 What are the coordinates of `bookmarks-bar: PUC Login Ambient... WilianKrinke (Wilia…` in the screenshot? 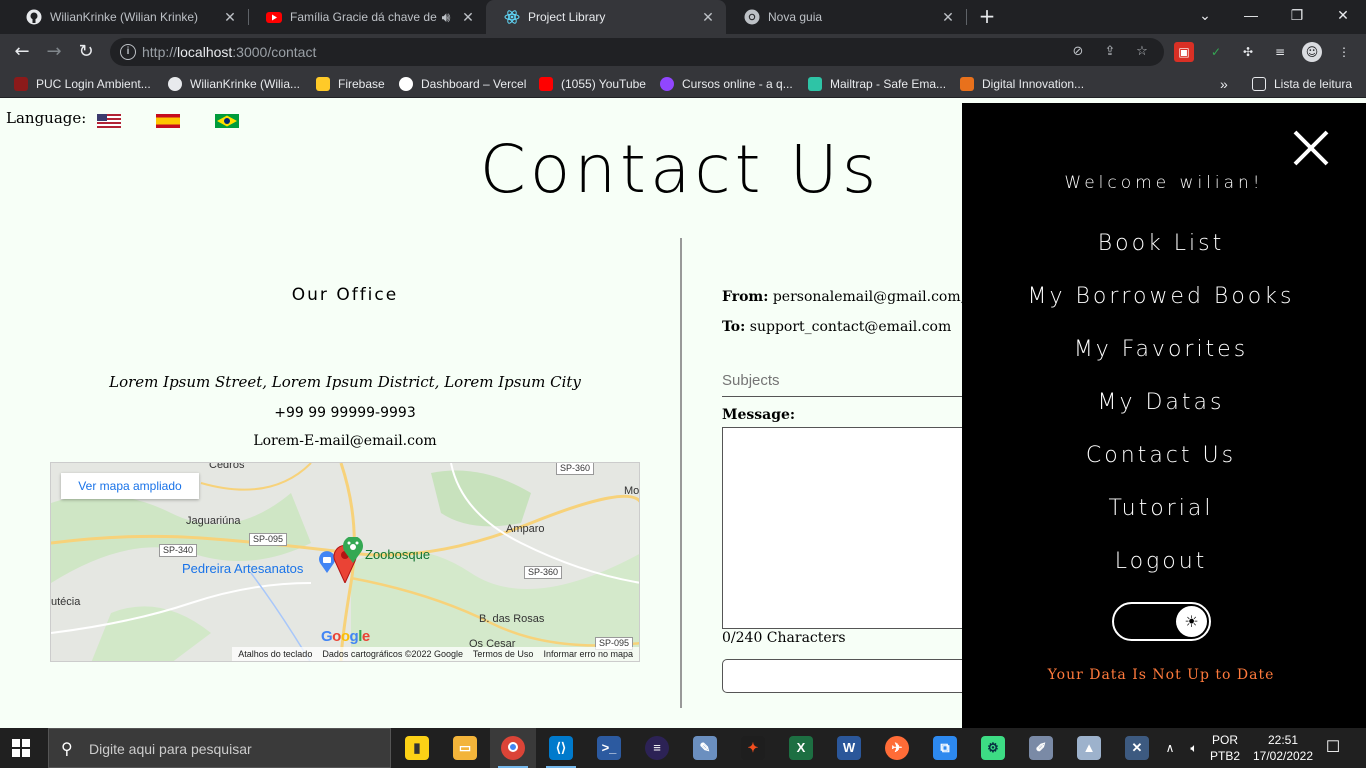 It's located at (683, 84).